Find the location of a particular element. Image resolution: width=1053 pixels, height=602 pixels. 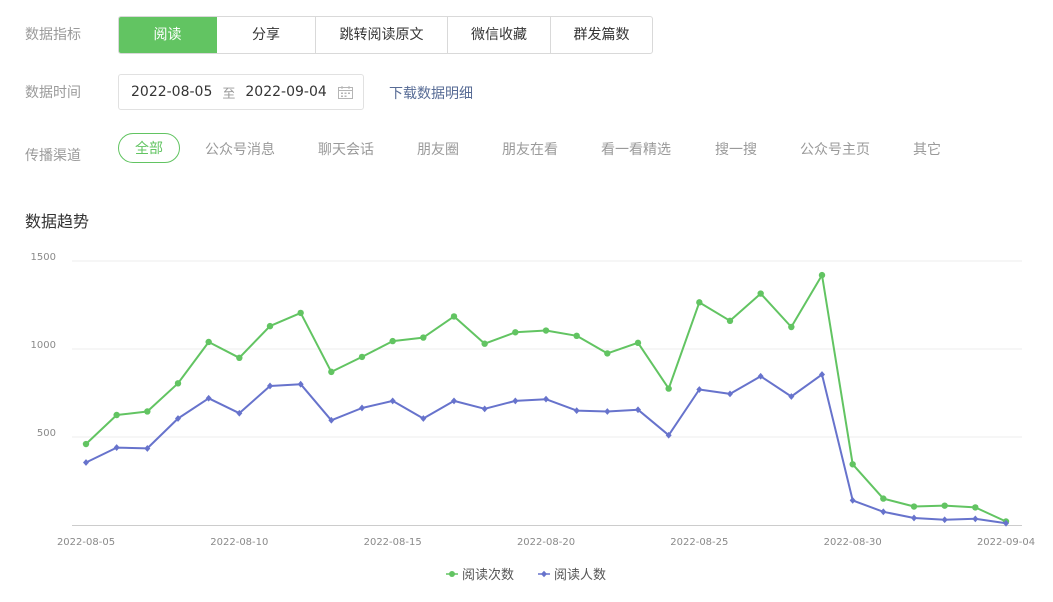

trend-section-title: 数据趋势 is located at coordinates (57, 221).